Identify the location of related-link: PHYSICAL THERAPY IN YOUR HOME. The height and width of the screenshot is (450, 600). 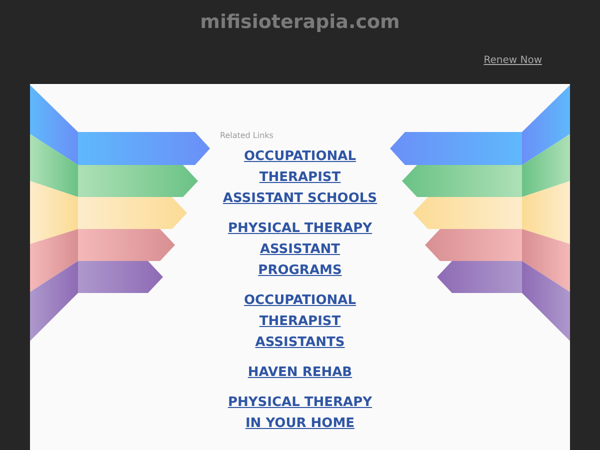
(300, 413).